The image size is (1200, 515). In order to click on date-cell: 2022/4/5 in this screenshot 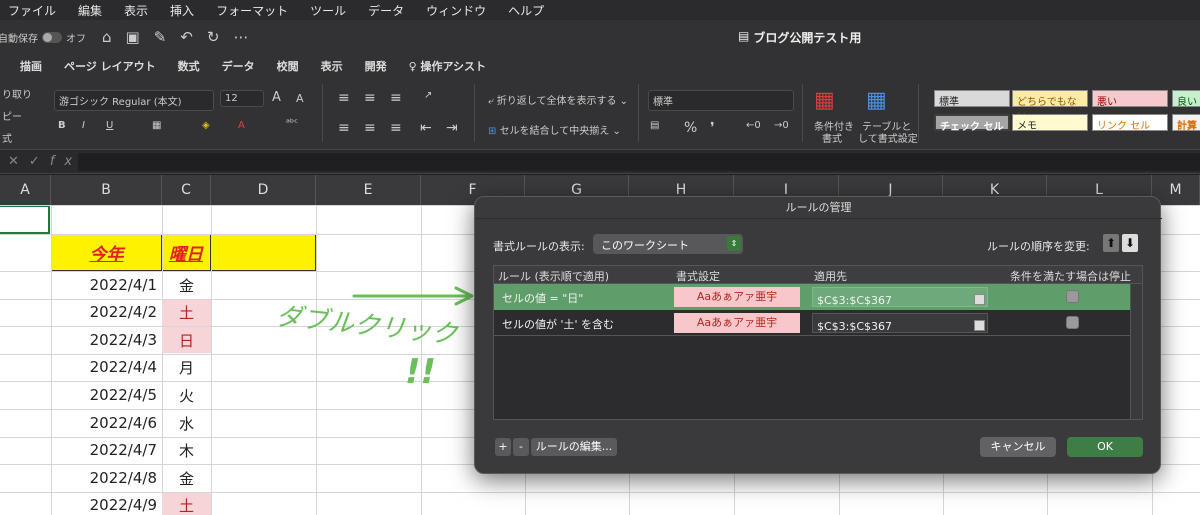, I will do `click(106, 394)`.